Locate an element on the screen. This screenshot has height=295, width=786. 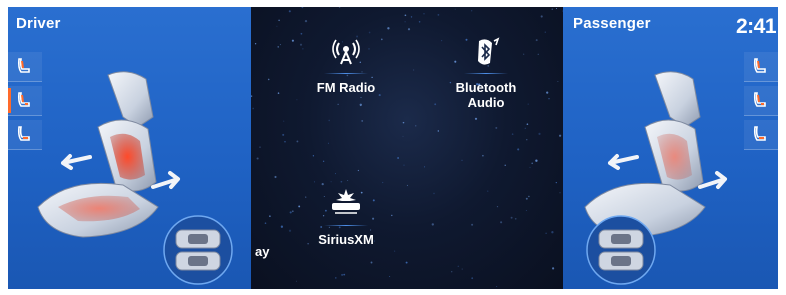
passenger-seat-vent-button is located at coordinates (761, 135).